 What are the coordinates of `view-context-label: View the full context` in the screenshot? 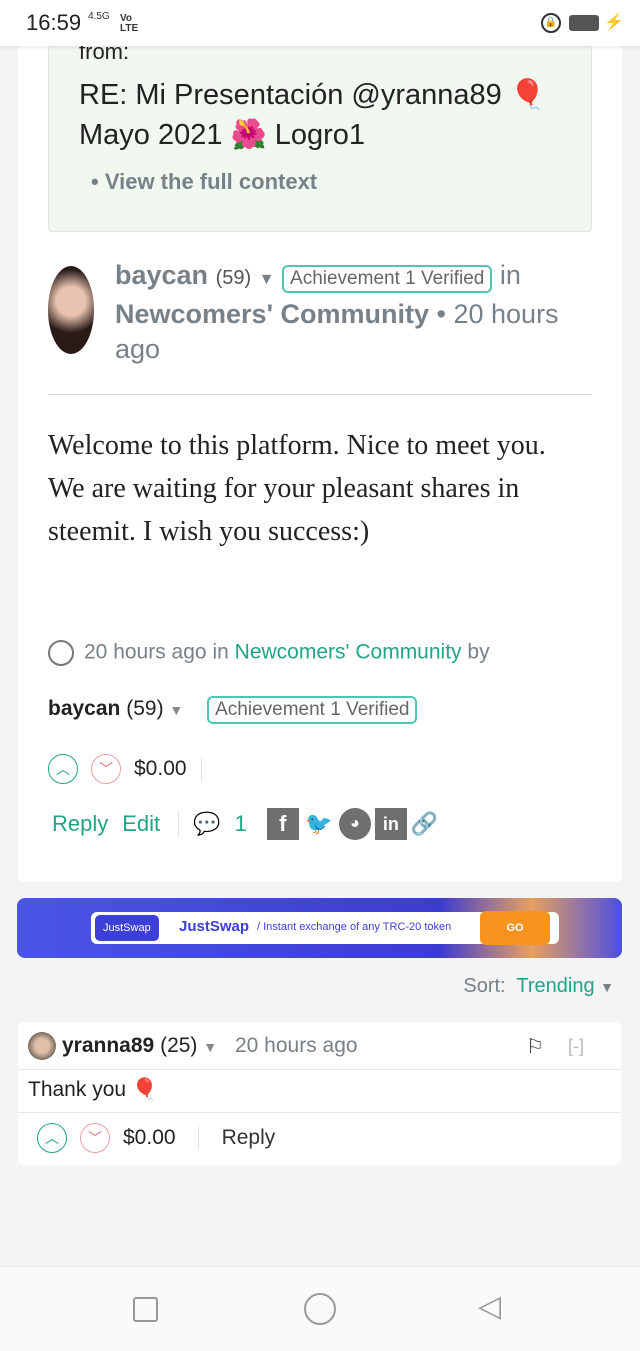 It's located at (211, 181).